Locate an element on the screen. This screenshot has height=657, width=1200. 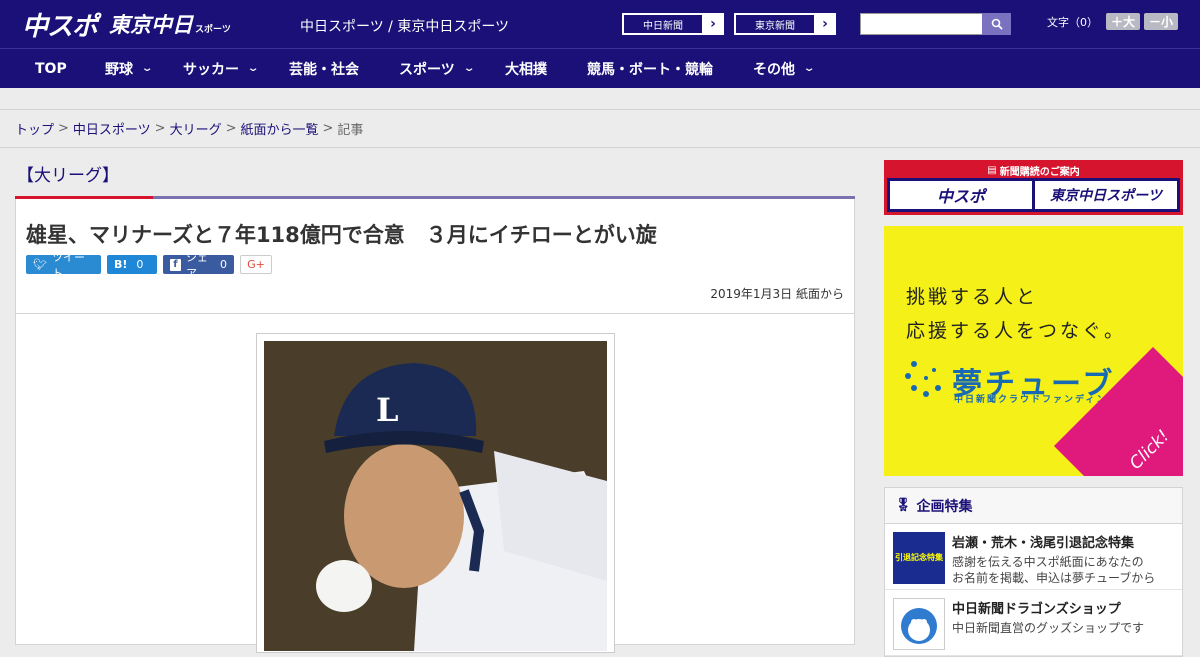
feature-thumbnail: 引退記念特集 is located at coordinates (919, 558).